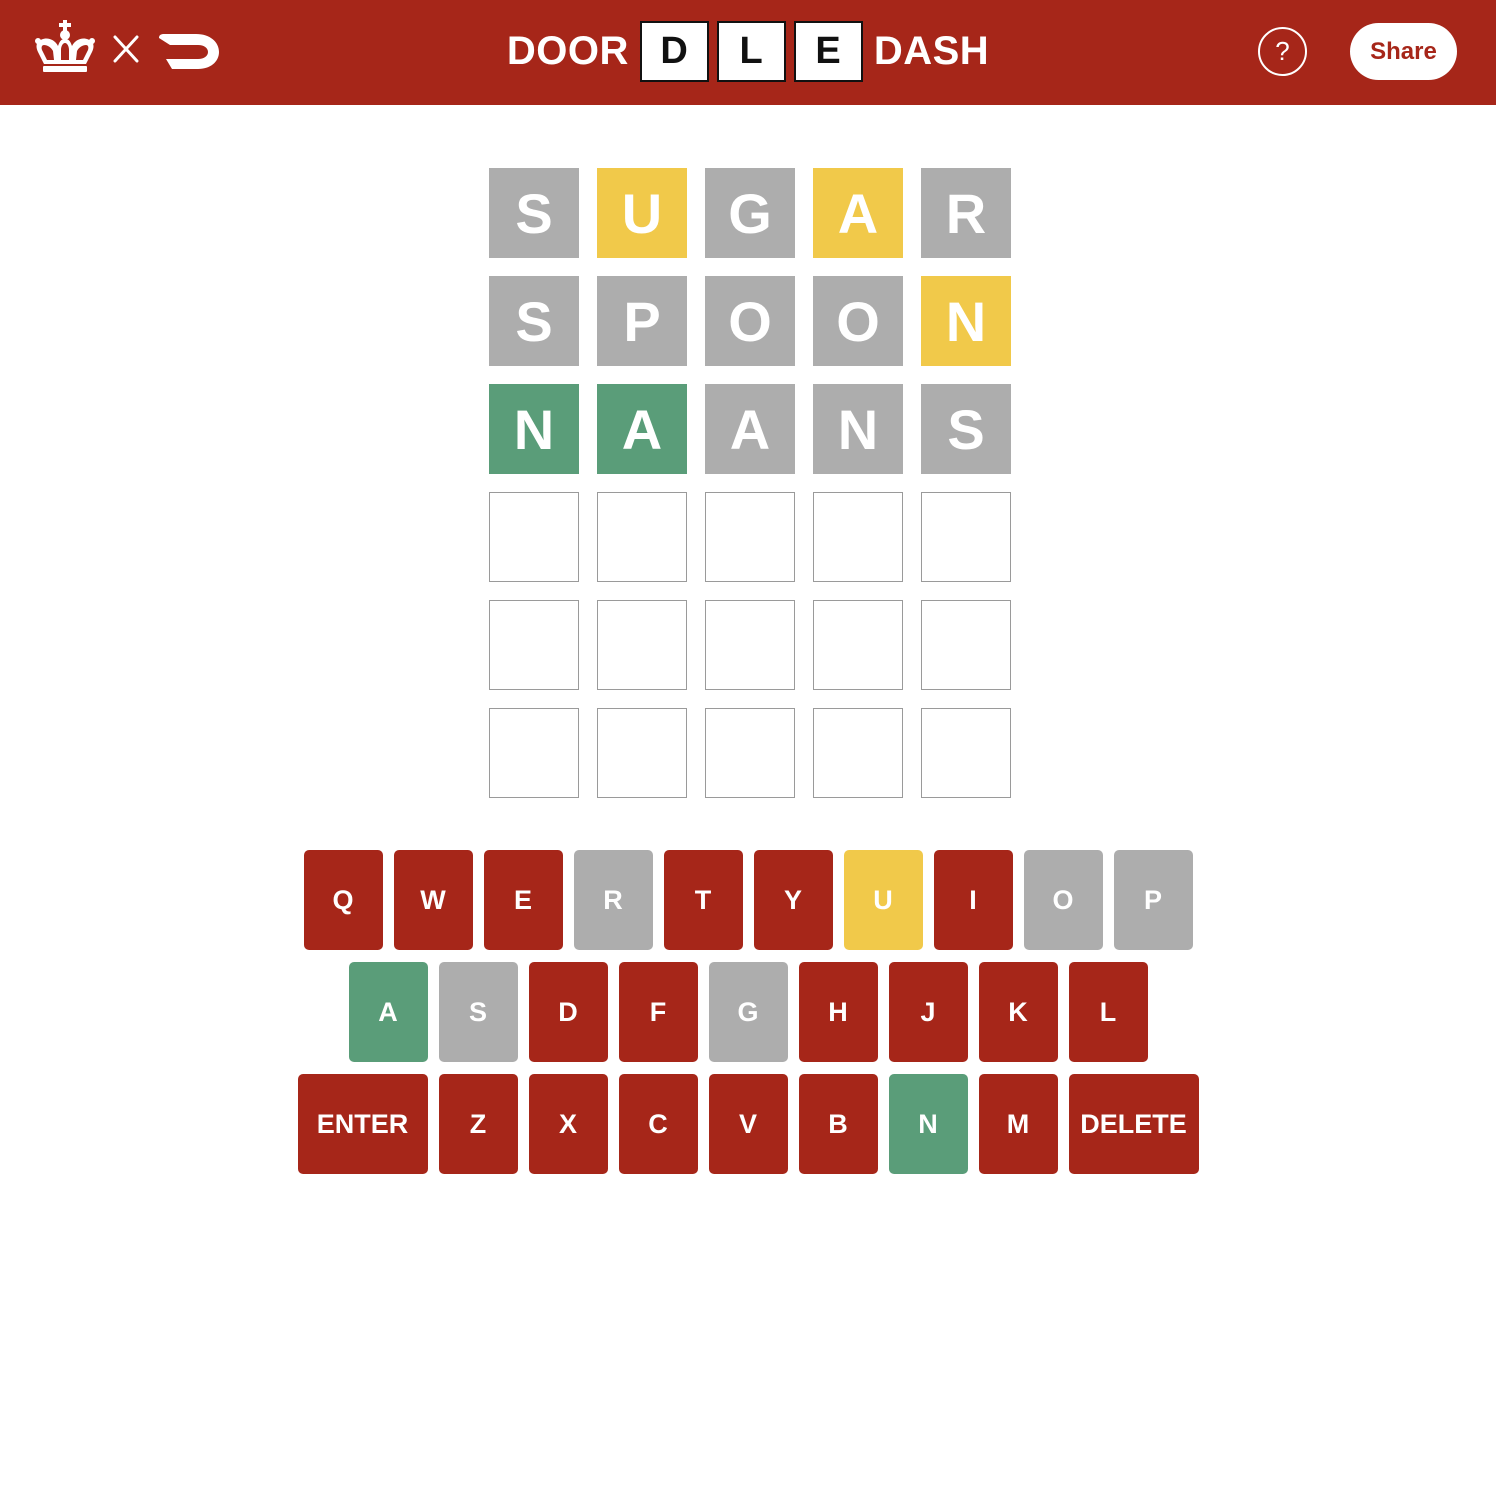  Describe the element at coordinates (568, 1012) in the screenshot. I see `key-d: D` at that location.